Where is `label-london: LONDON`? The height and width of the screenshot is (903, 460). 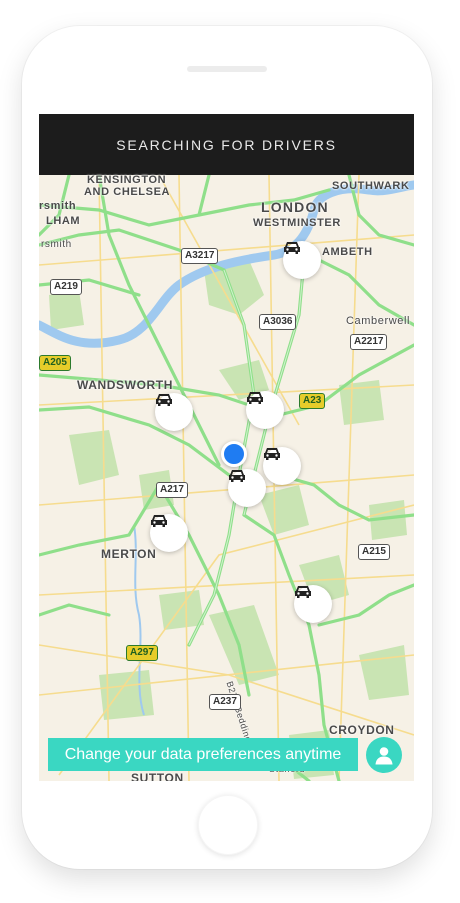
label-london: LONDON is located at coordinates (295, 207).